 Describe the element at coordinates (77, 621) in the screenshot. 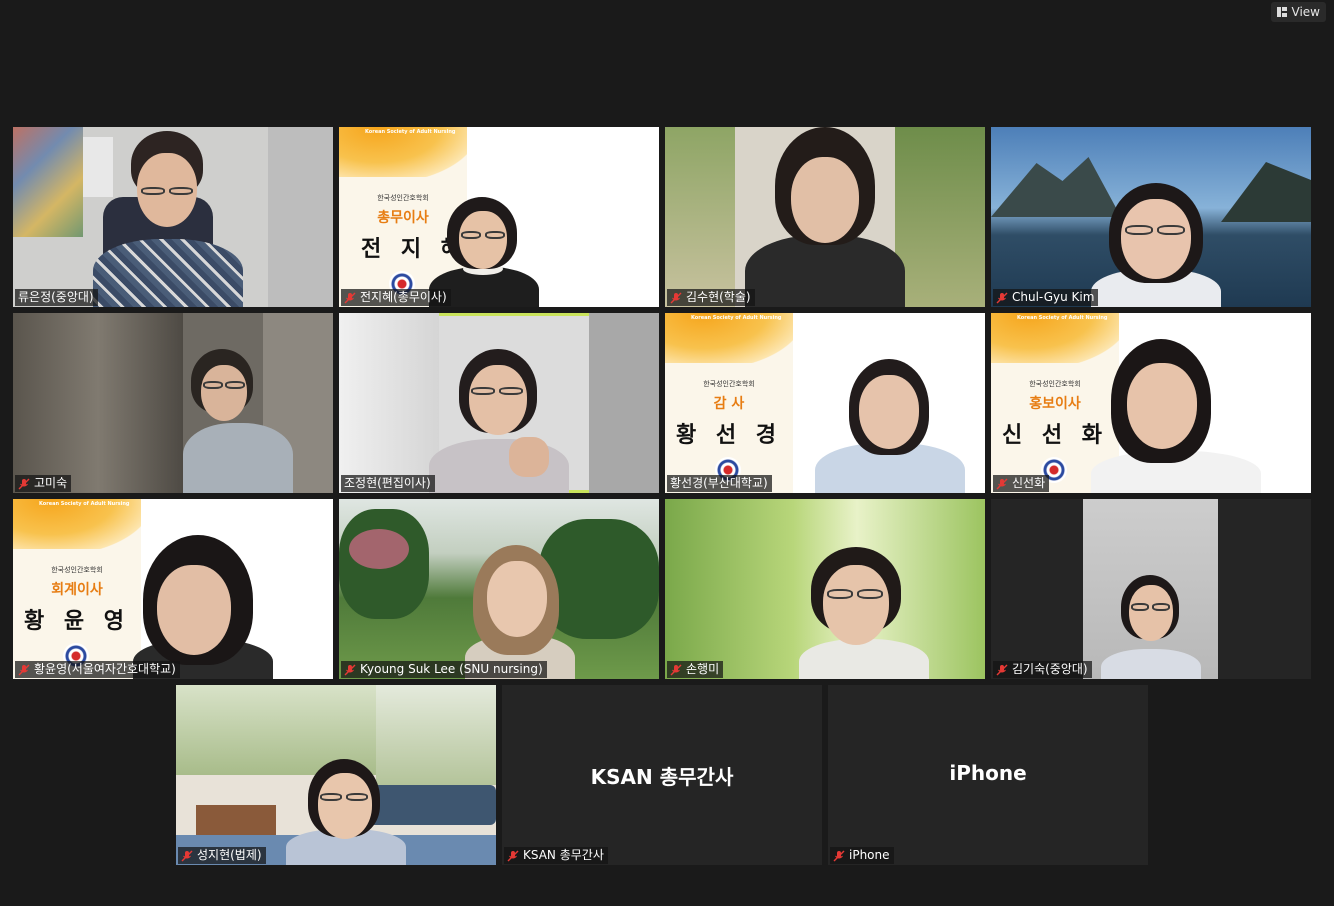

I see `slide-name: 황 윤 영` at that location.